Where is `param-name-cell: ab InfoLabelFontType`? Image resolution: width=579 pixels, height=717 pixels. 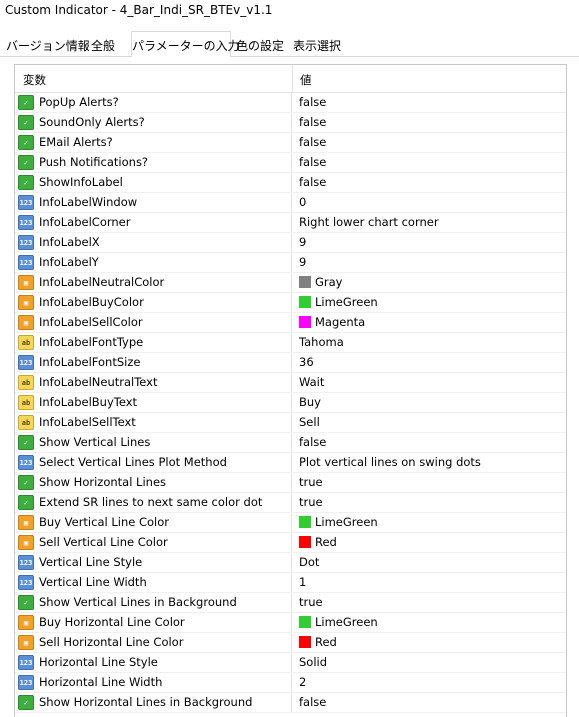 param-name-cell: ab InfoLabelFontType is located at coordinates (153, 342).